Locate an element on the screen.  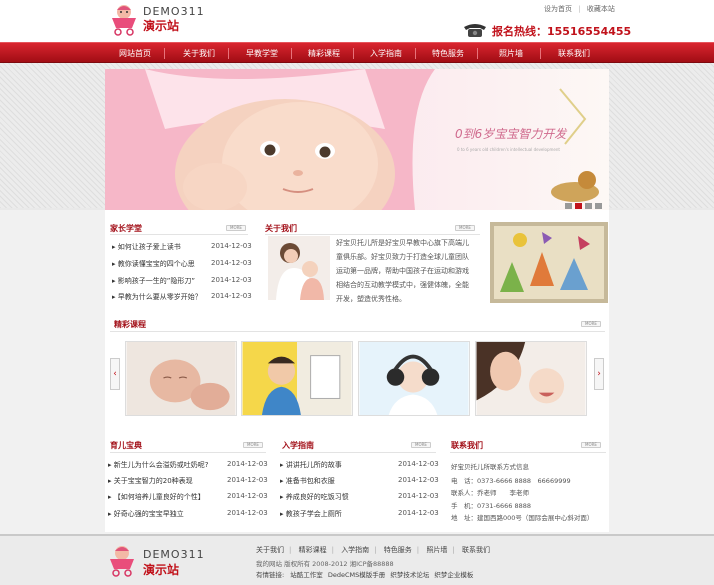
admission-more-button: MORE is located at coordinates (421, 445).